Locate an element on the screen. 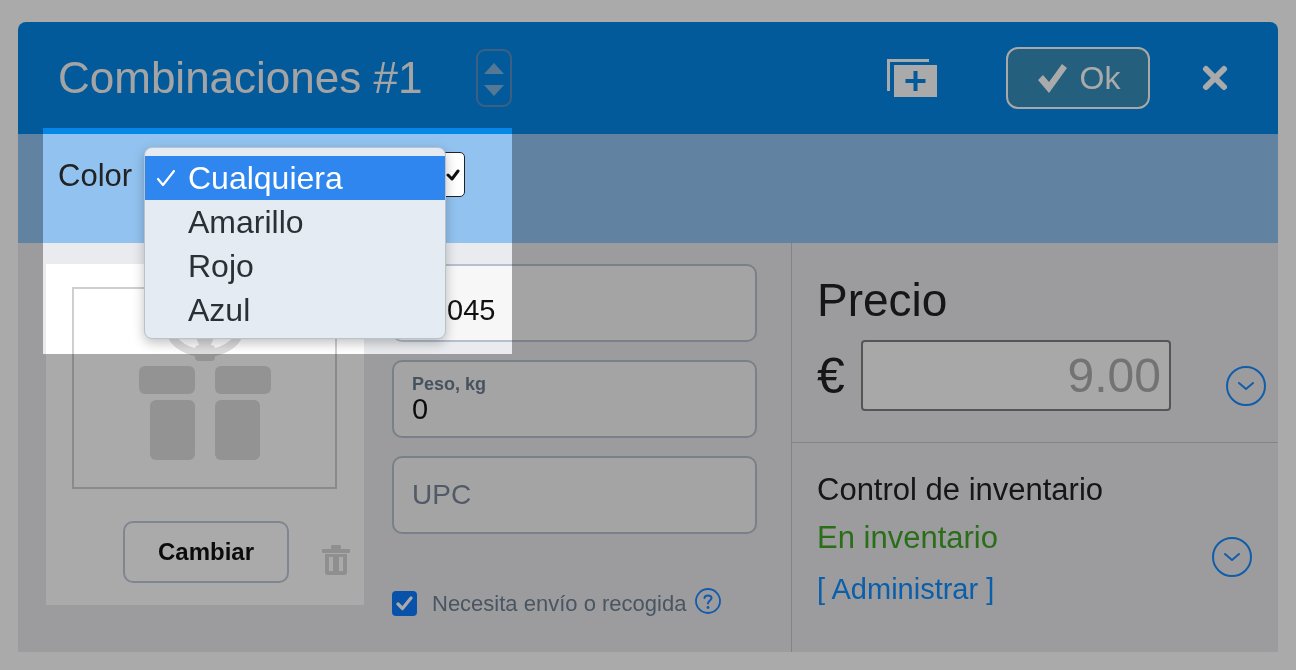  inventory-status: En inventario is located at coordinates (907, 537).